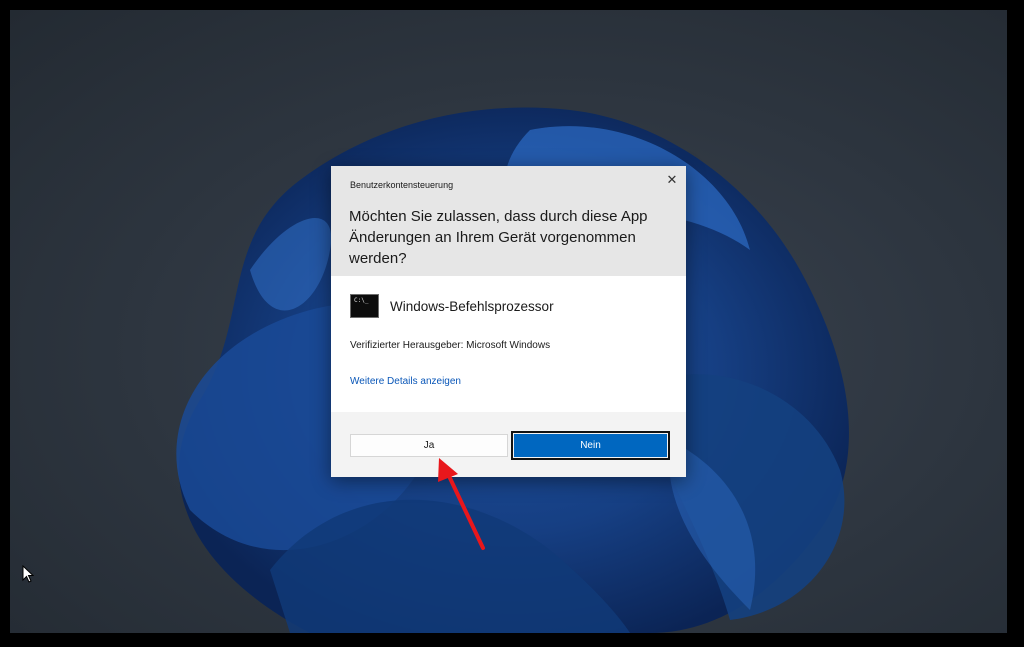  Describe the element at coordinates (361, 300) in the screenshot. I see `command-prompt-icon-text: C:\_` at that location.